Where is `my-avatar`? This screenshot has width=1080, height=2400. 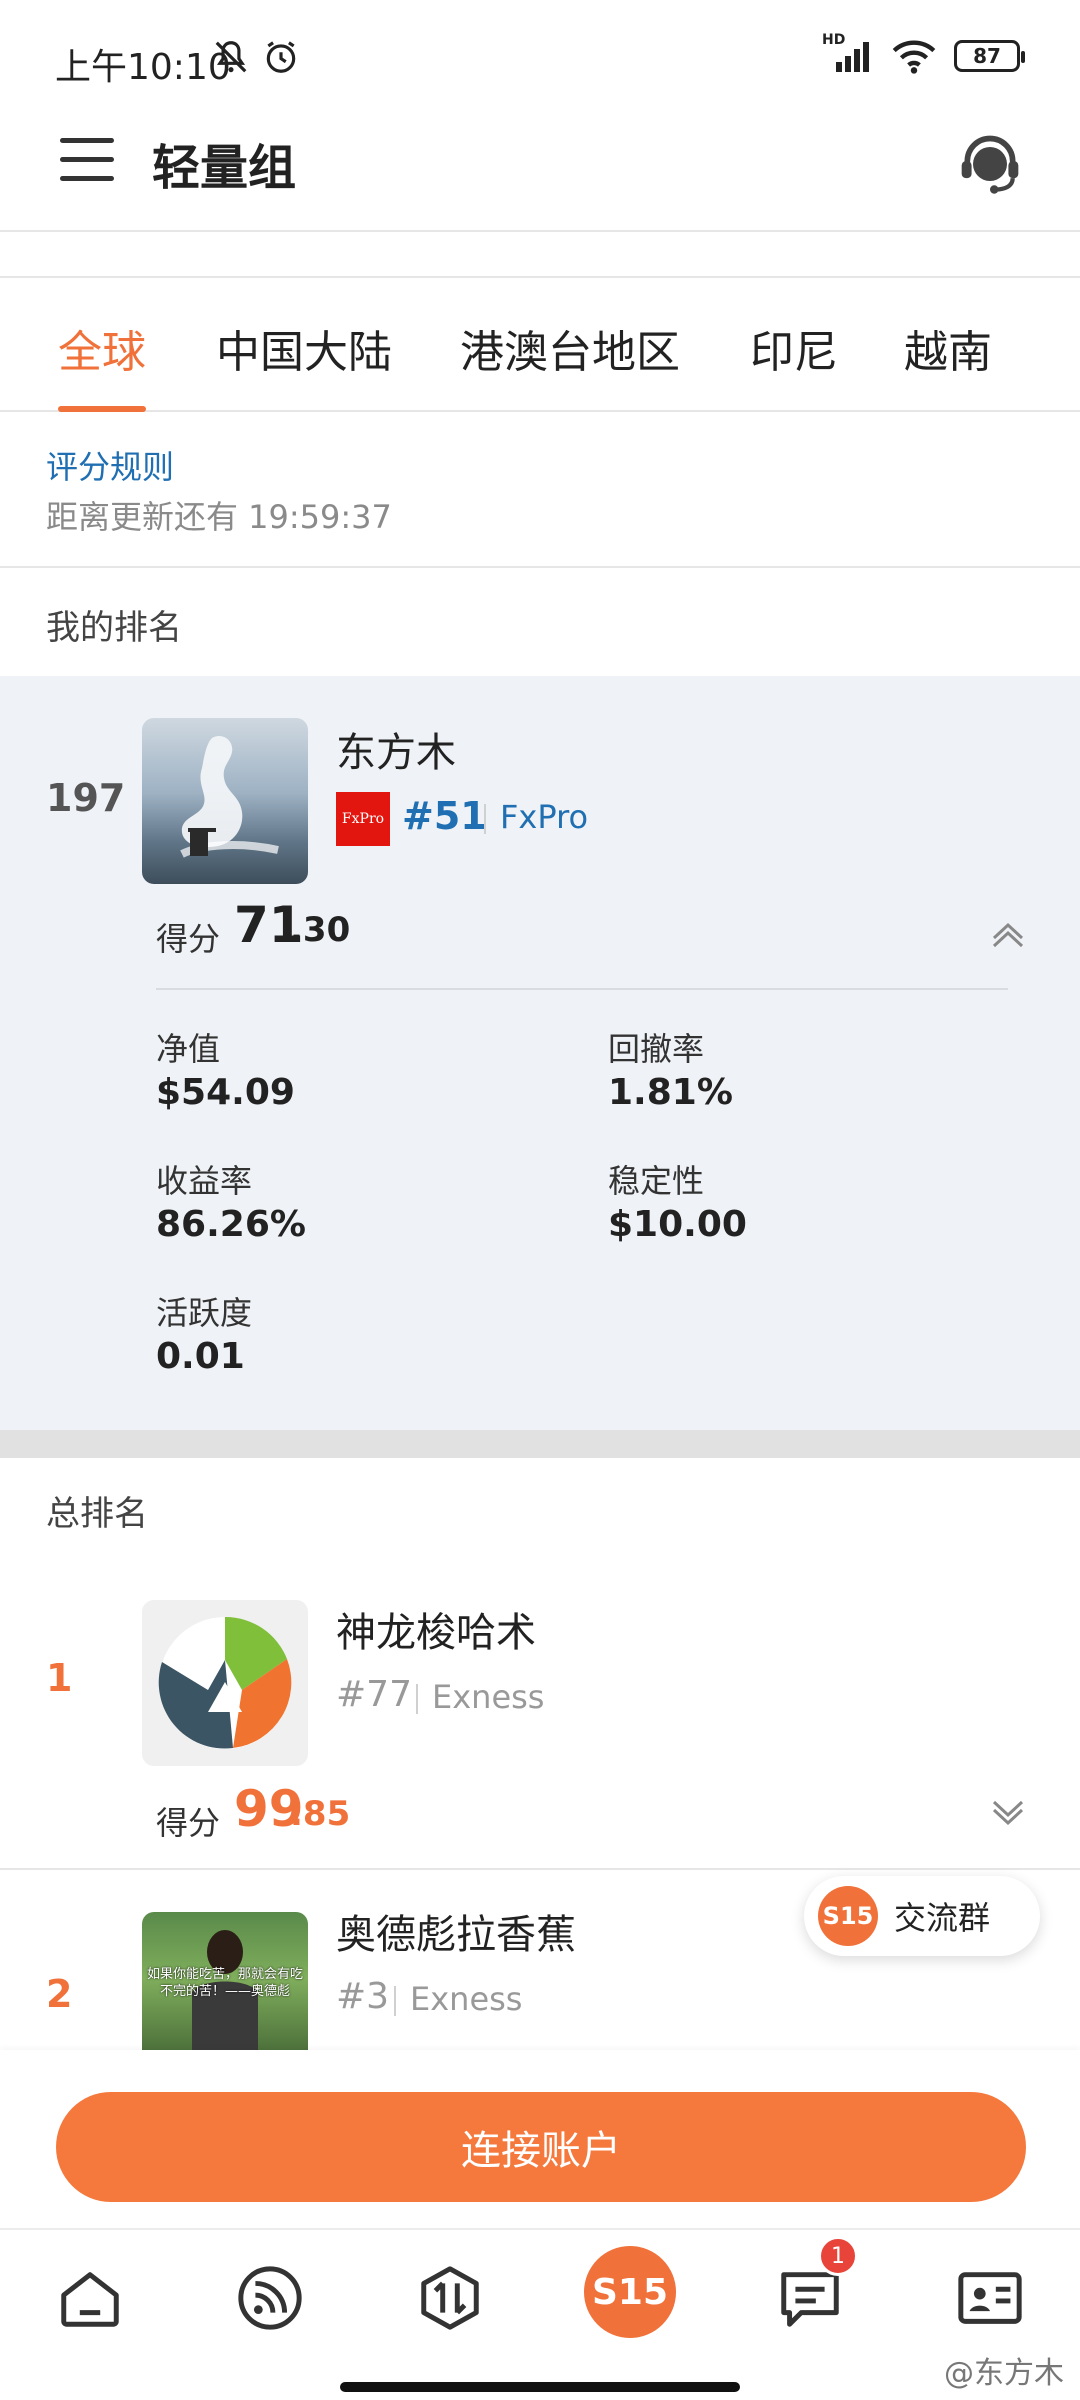 my-avatar is located at coordinates (225, 801).